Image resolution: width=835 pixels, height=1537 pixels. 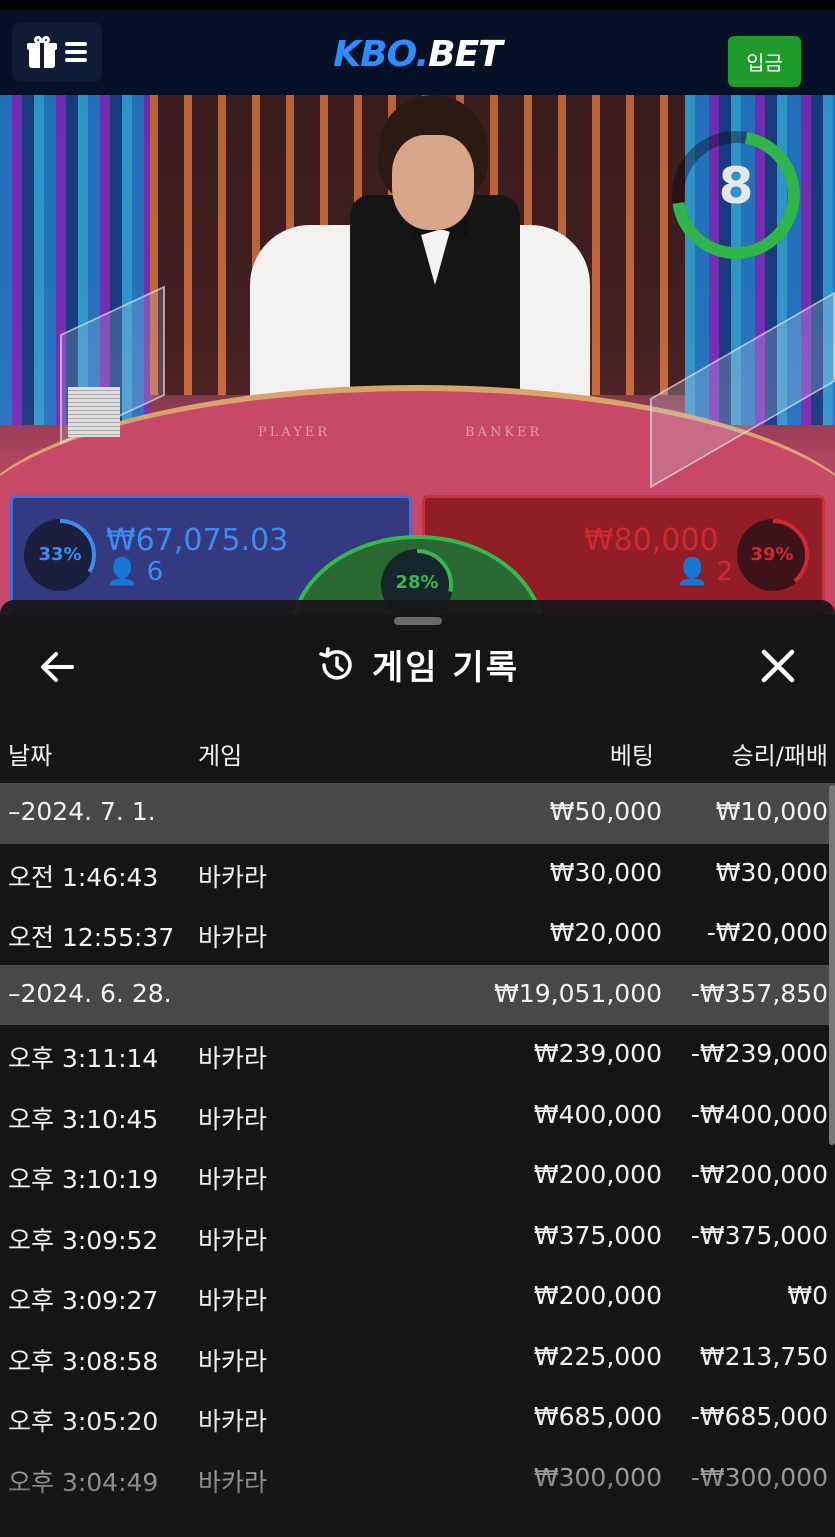 I want to click on row-bet: ₩300,000, so click(x=597, y=1477).